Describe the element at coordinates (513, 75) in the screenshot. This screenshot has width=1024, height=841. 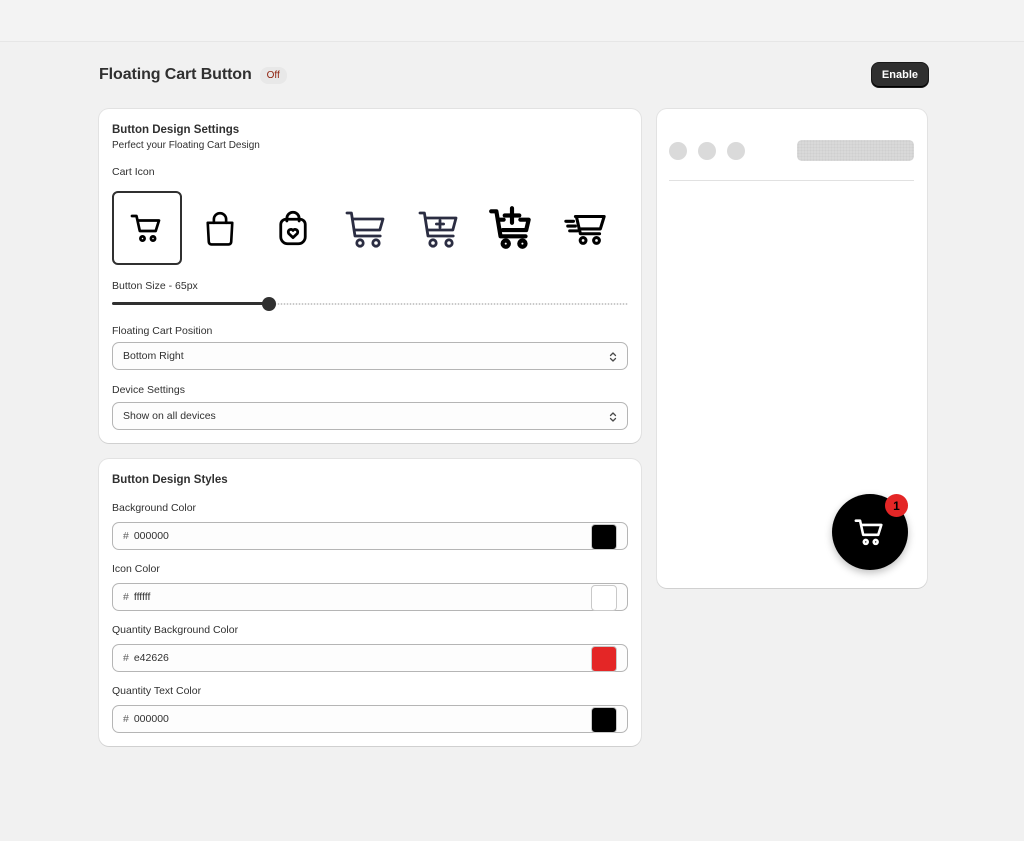
I see `page-header: Floating Cart Button Off Enable` at that location.